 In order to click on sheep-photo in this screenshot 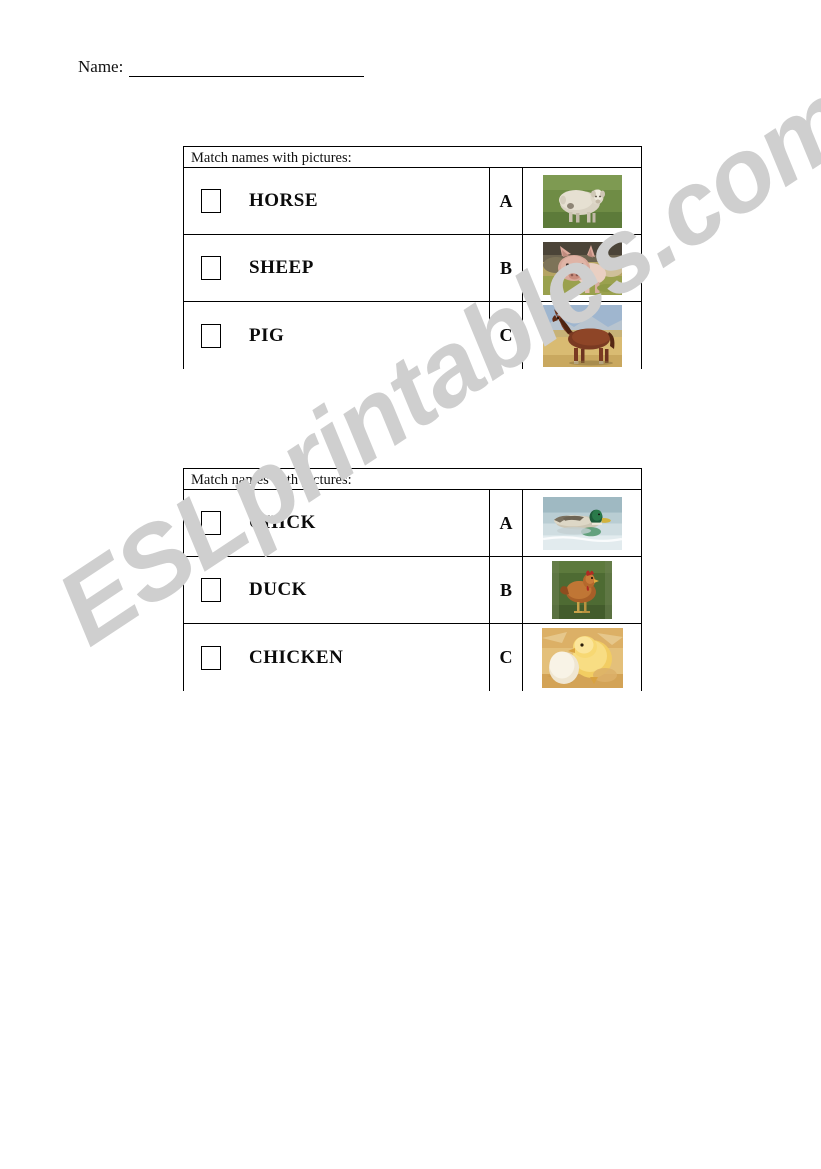, I will do `click(582, 201)`.